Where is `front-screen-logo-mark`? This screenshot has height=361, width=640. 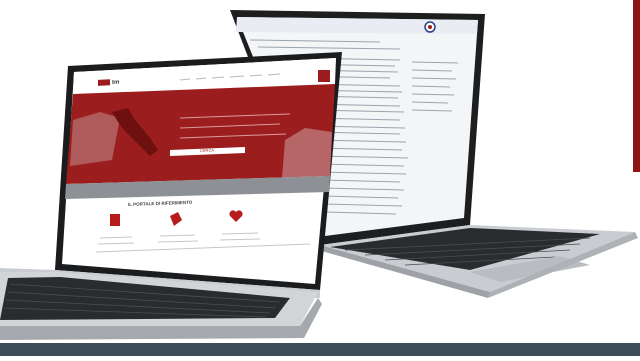
front-screen-logo-mark is located at coordinates (104, 82).